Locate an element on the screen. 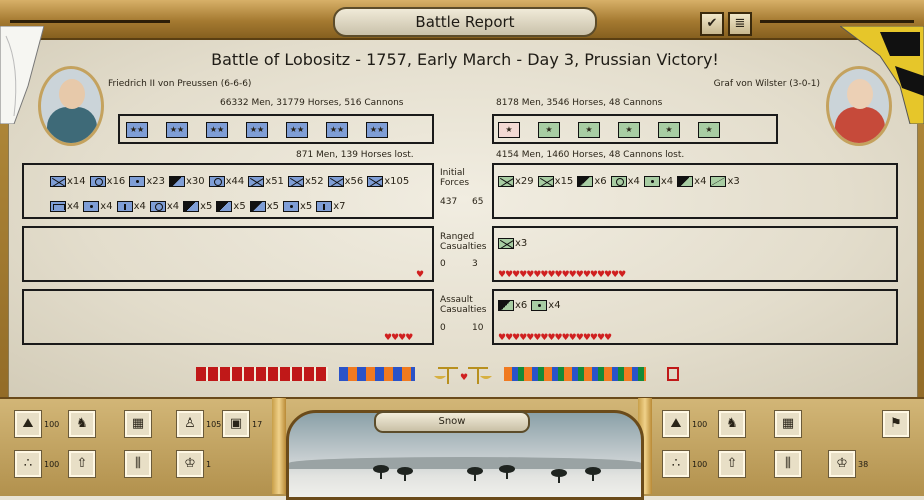 The image size is (924, 500). document-icon: ≣ is located at coordinates (740, 24).